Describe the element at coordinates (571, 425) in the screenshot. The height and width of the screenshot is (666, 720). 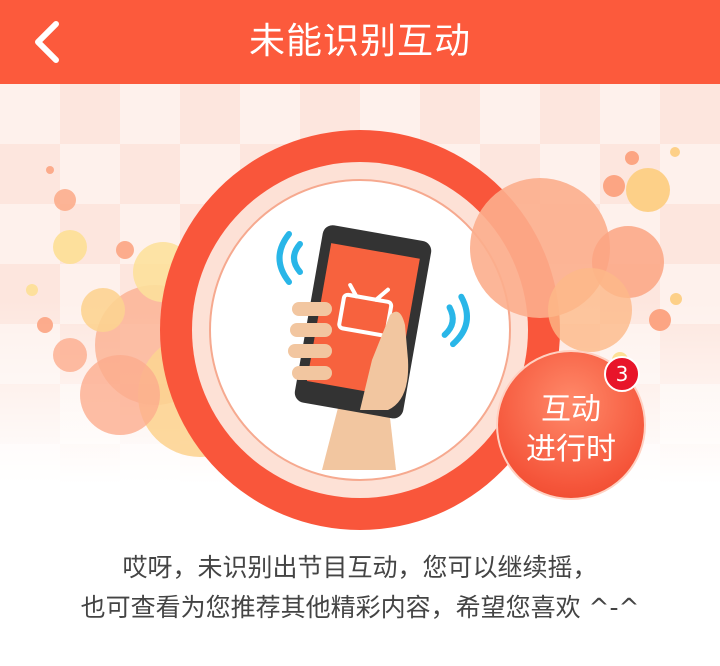
I see `interaction-live-button: 互动 进行时 3` at that location.